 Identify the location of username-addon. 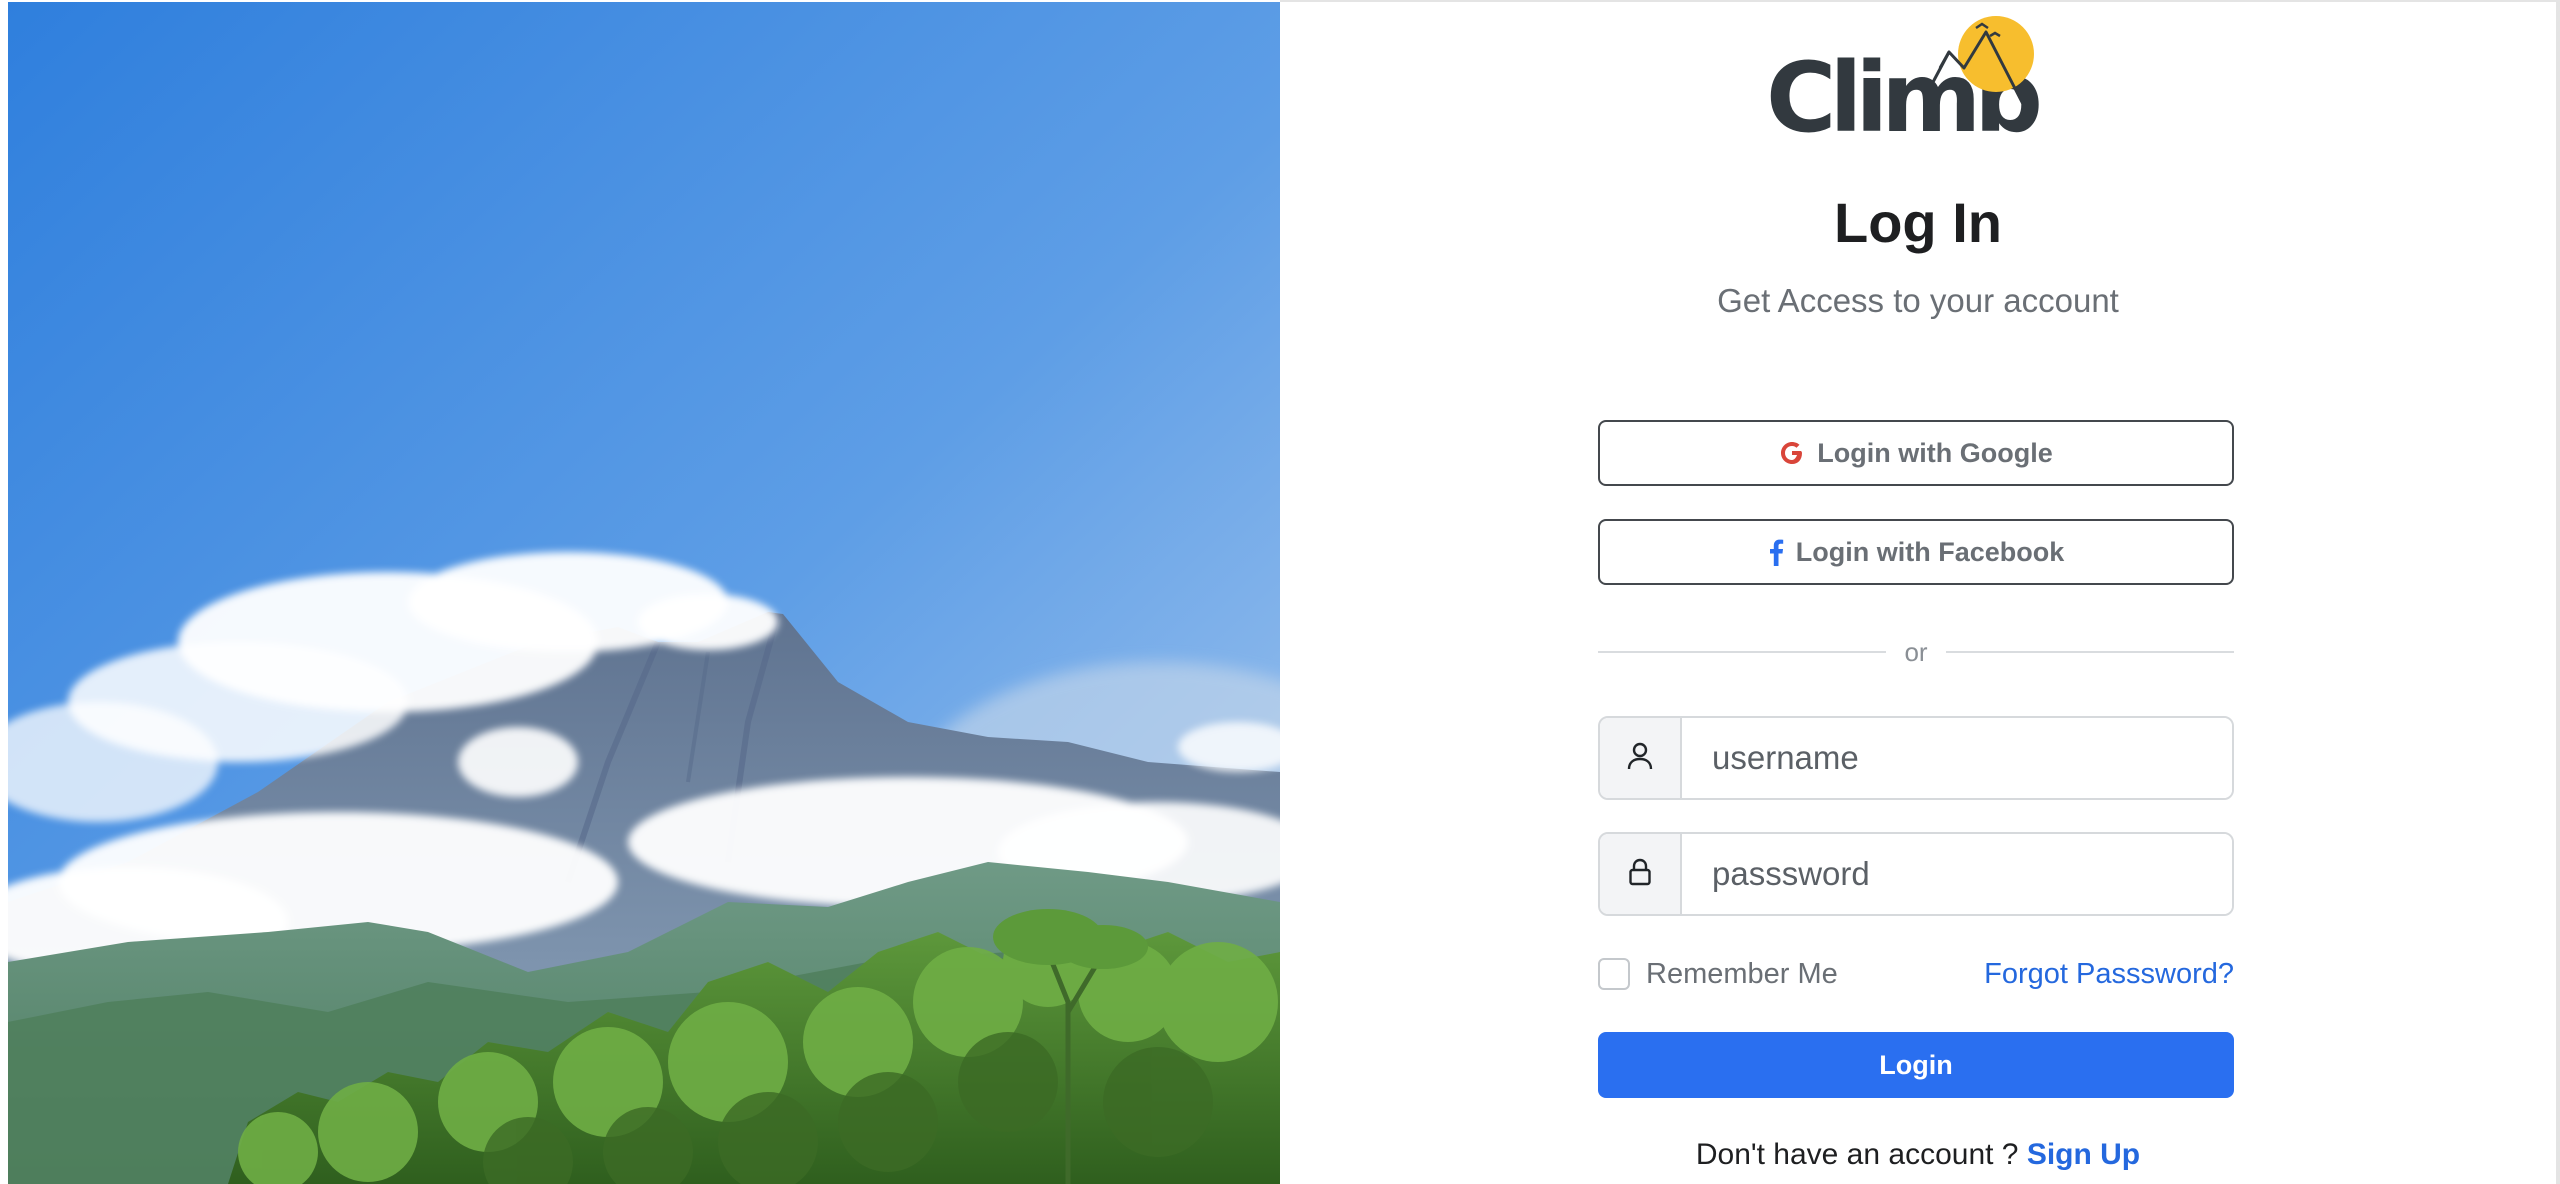
(1641, 758).